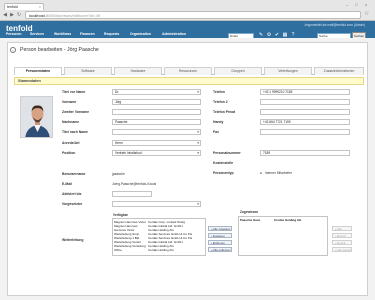 The image size is (375, 300). What do you see at coordinates (75, 132) in the screenshot?
I see `label-titel-nach-name: Titel nach Name` at bounding box center [75, 132].